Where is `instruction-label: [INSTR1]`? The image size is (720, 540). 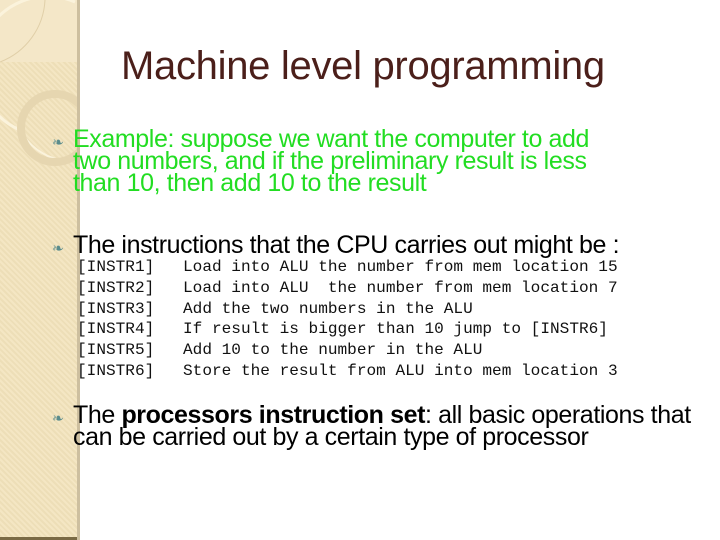 instruction-label: [INSTR1] is located at coordinates (116, 267).